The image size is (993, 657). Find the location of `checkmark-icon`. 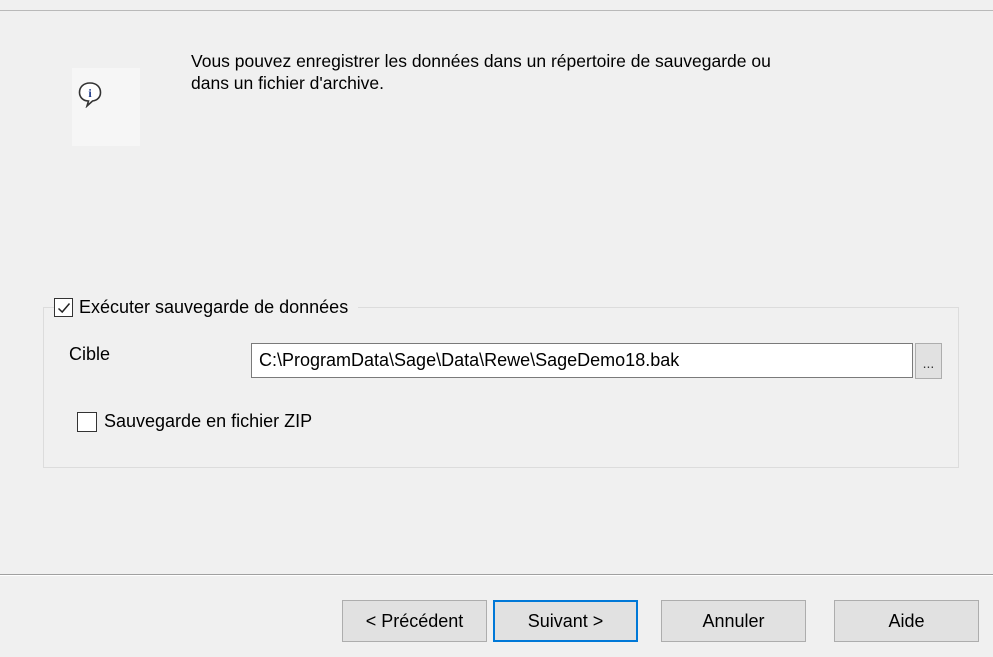

checkmark-icon is located at coordinates (64, 307).